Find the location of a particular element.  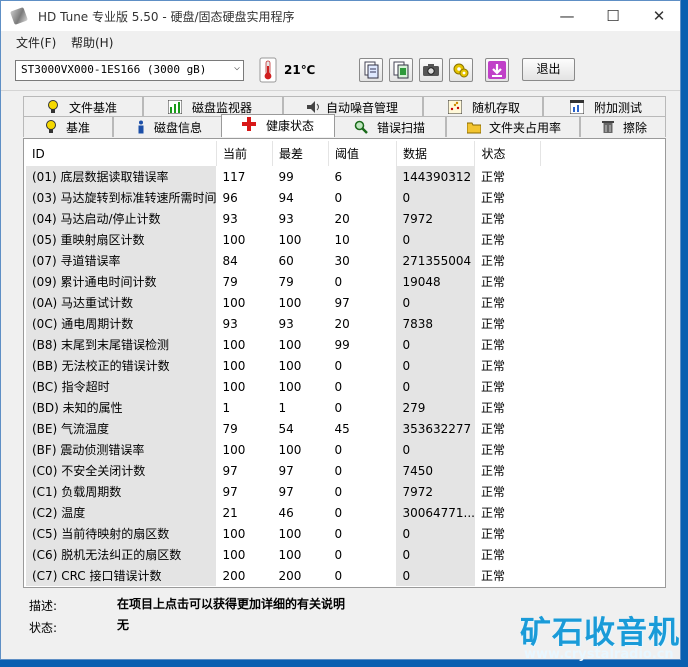

tab-file-benchmark: 文件基准 is located at coordinates (83, 106).